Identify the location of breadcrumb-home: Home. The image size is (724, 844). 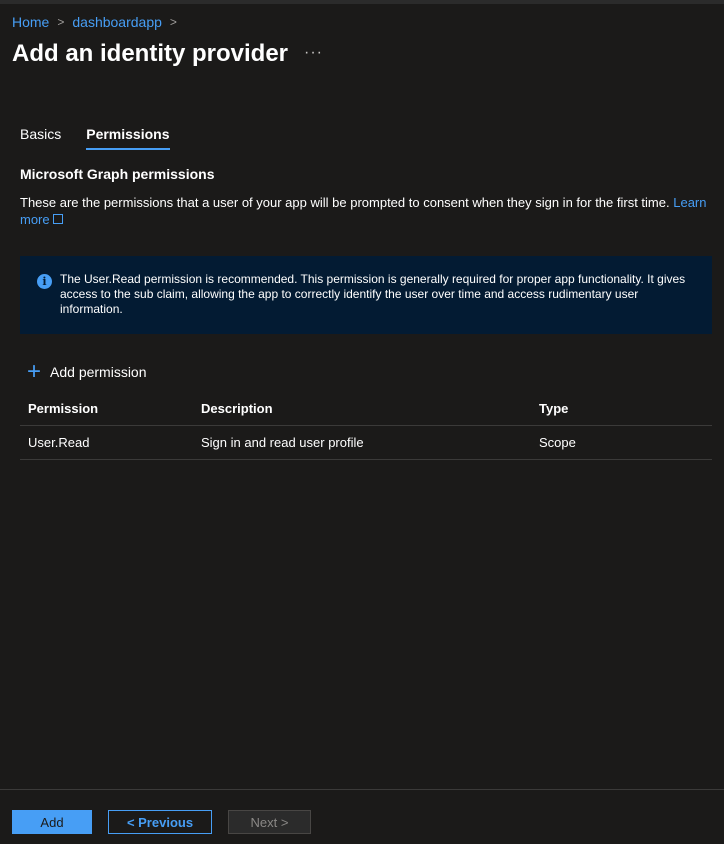
(30, 22).